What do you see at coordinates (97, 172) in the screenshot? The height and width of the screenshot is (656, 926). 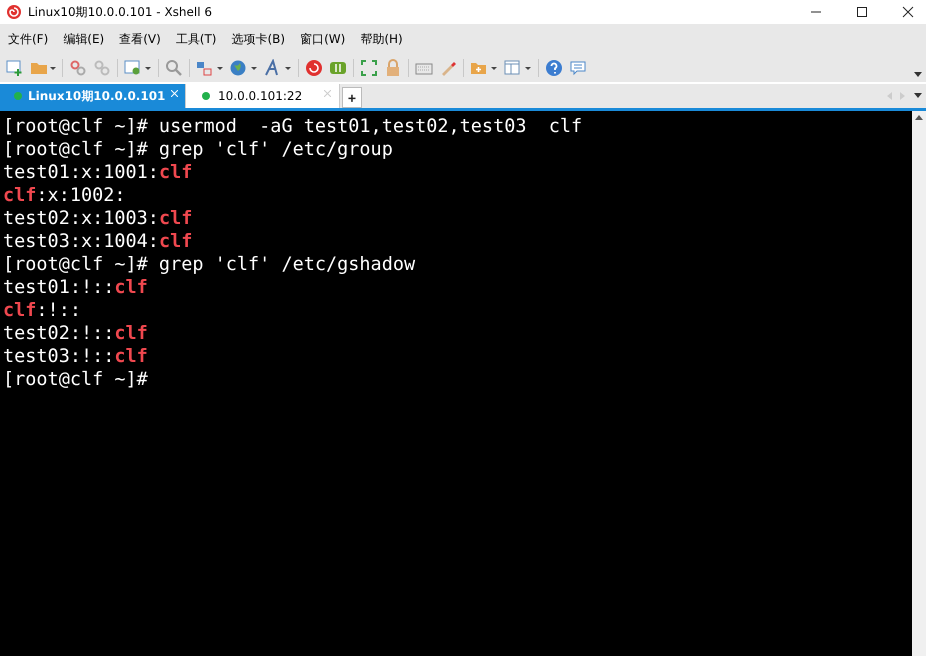 I see `terminal-line: test01:x:1001:clf` at bounding box center [97, 172].